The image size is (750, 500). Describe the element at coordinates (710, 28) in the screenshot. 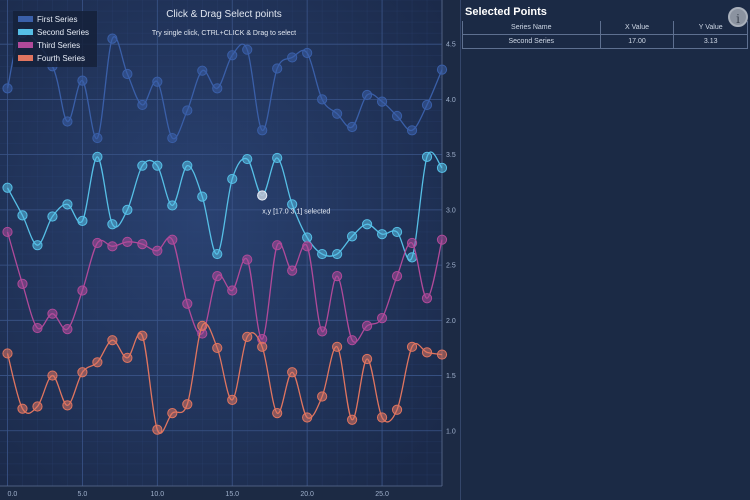

I see `column-header-y-value: Y Value` at that location.